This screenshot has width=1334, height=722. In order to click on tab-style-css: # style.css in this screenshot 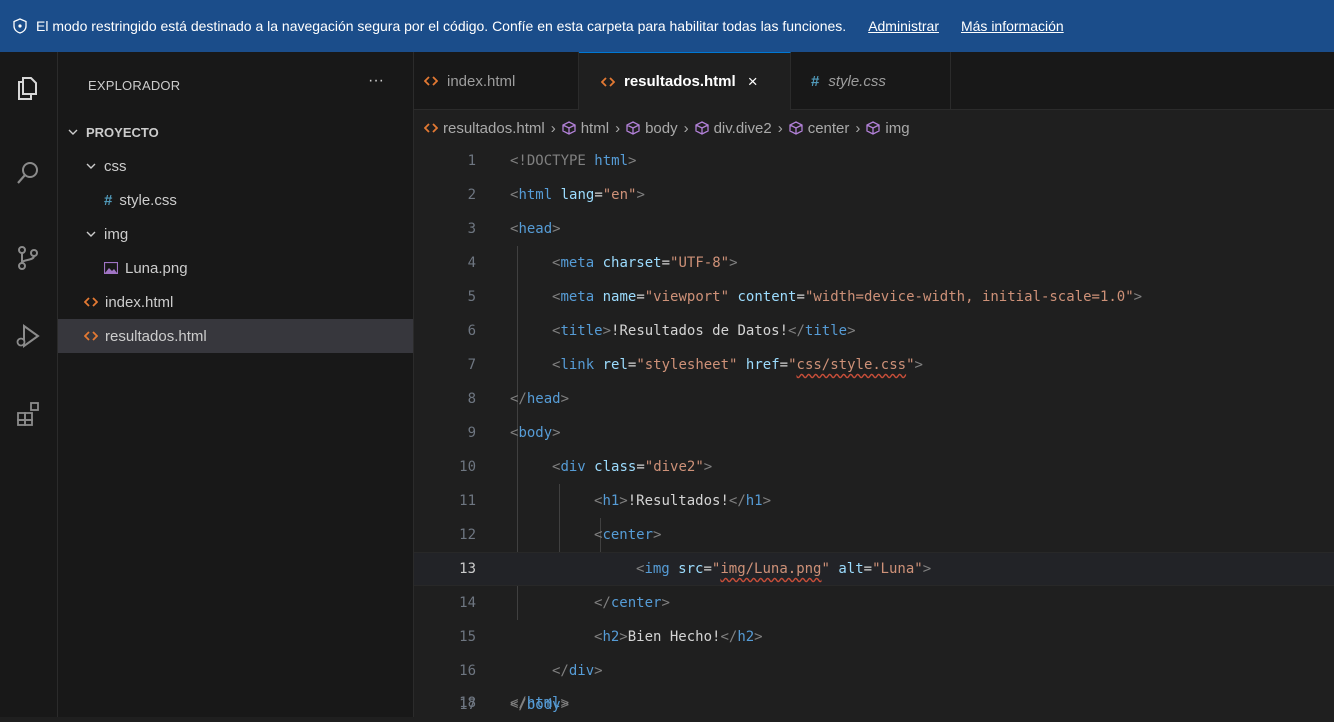, I will do `click(871, 81)`.